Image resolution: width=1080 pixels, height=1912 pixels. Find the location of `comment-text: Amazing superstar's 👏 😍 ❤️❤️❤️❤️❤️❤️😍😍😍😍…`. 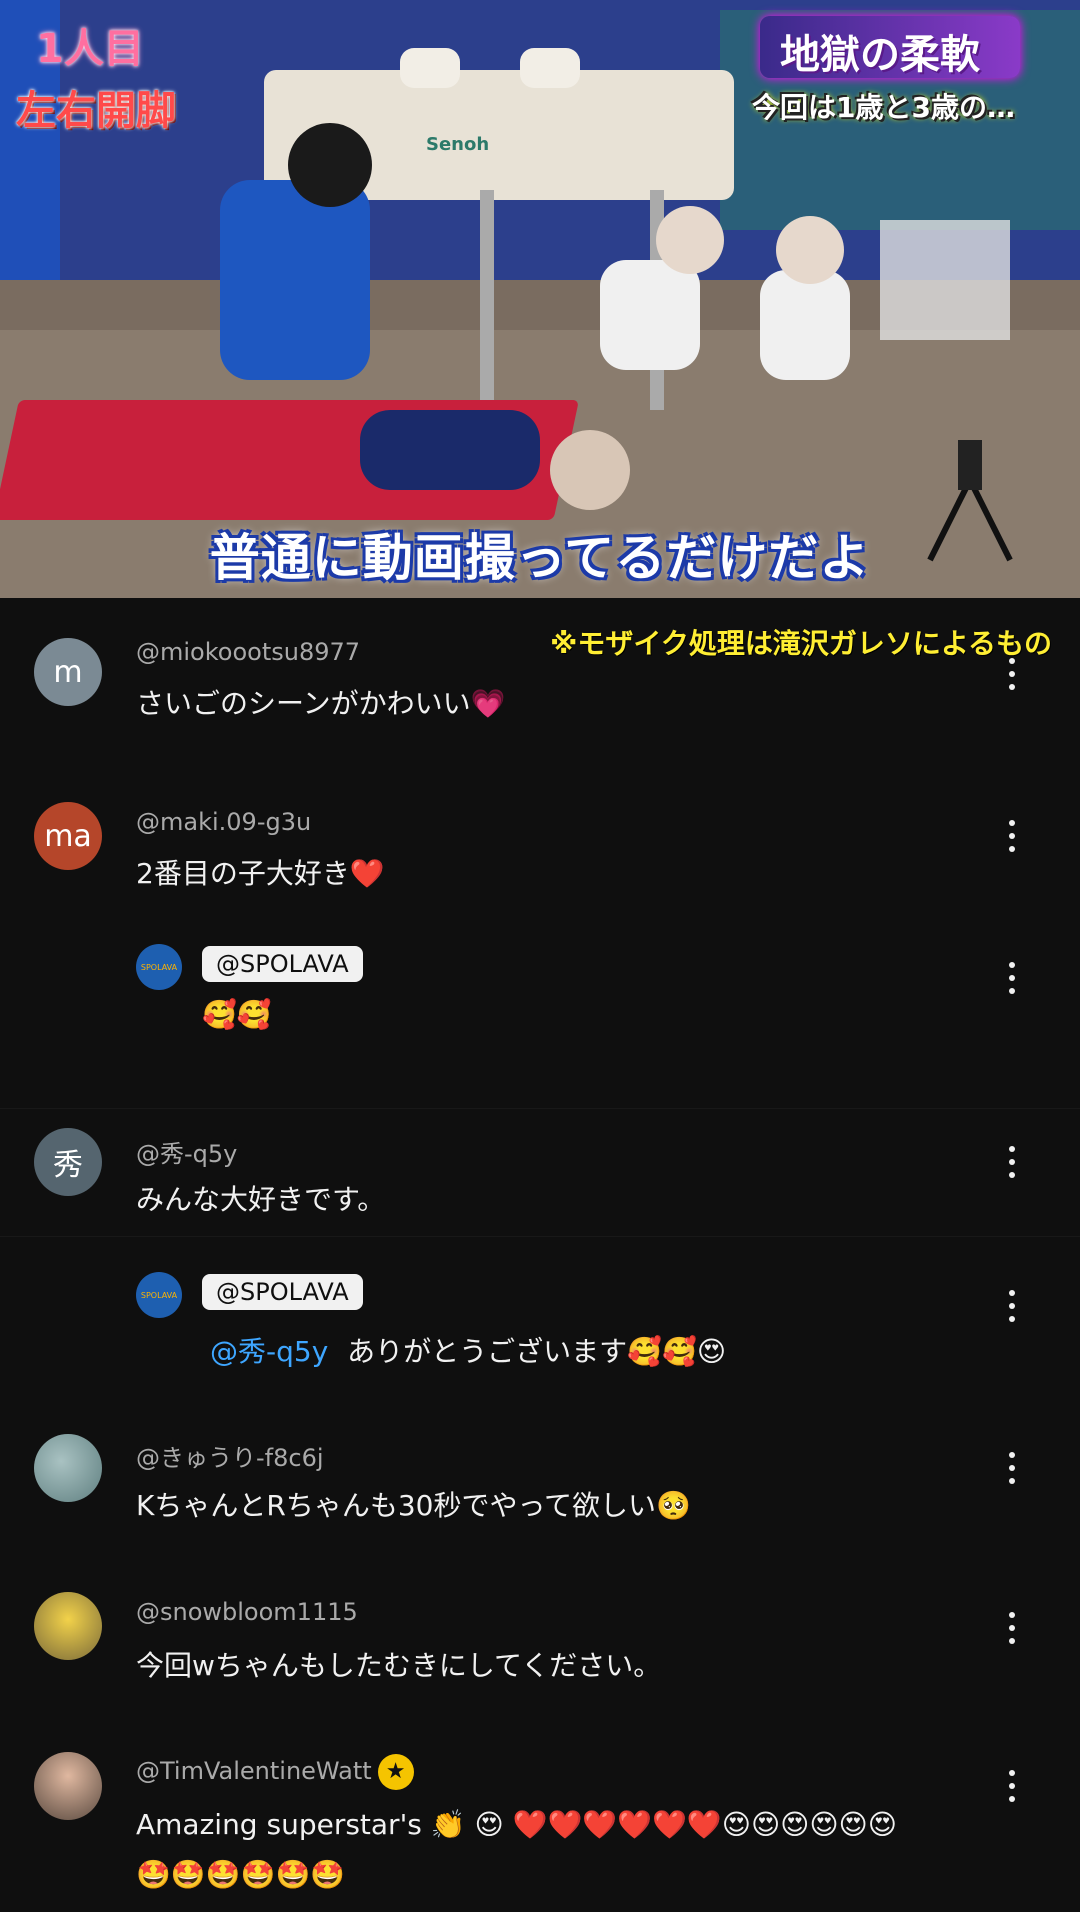

comment-text: Amazing superstar's 👏 😍 ❤️❤️❤️❤️❤️❤️😍😍😍😍… is located at coordinates (516, 1824).